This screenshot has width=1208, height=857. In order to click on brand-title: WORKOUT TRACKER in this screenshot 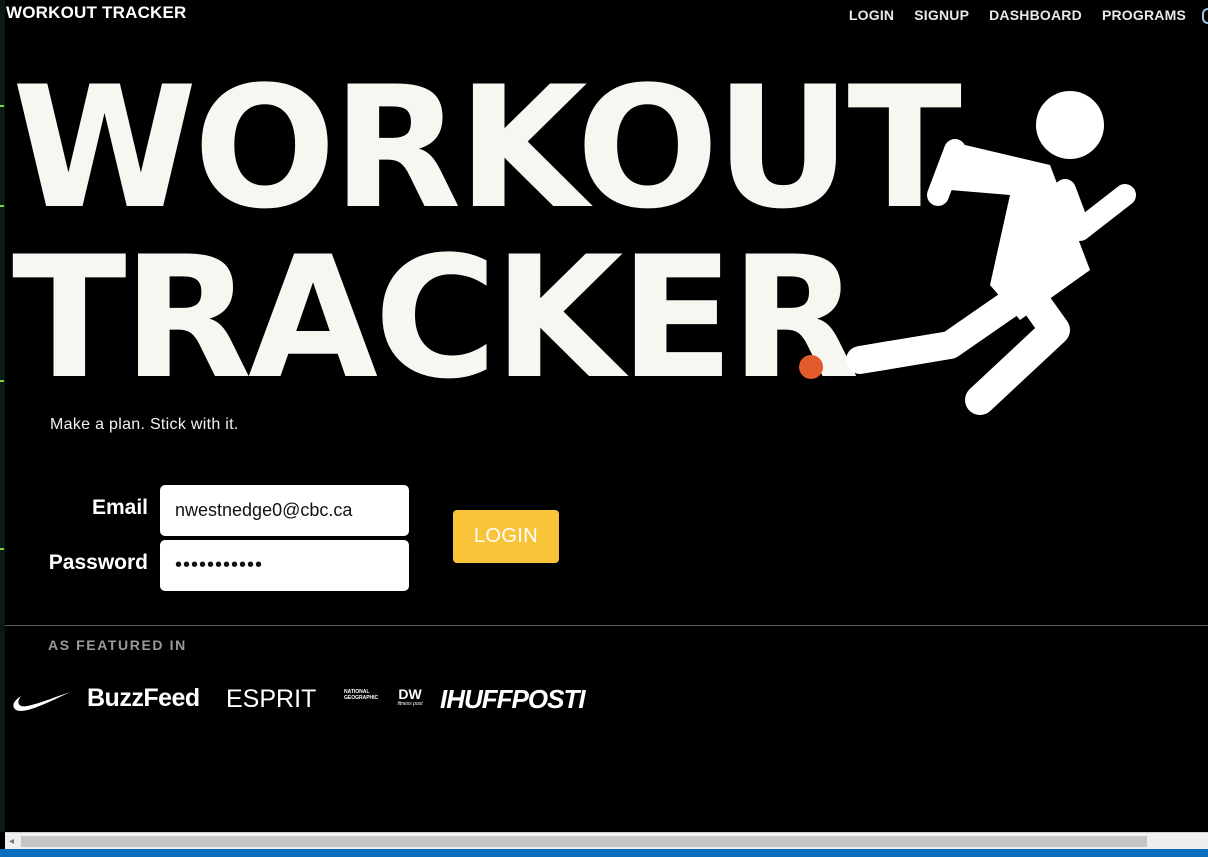, I will do `click(96, 13)`.